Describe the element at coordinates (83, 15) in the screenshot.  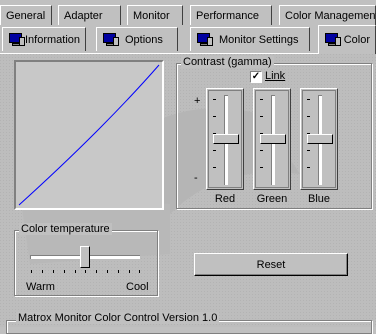
I see `tab-label: Adapter` at that location.